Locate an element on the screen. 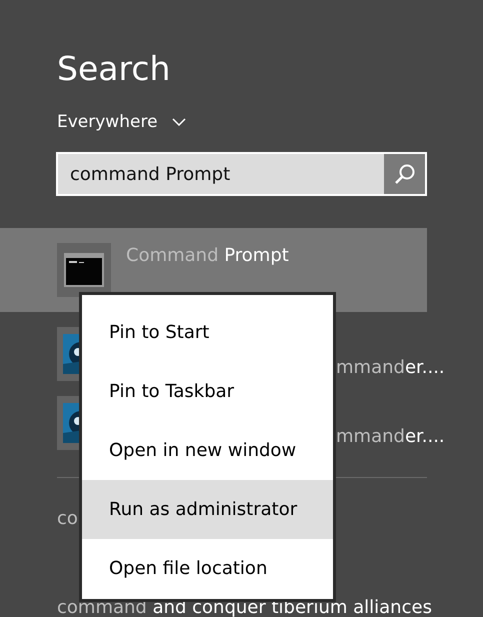  search-suggestion: command and conquer tiberium alliances is located at coordinates (270, 607).